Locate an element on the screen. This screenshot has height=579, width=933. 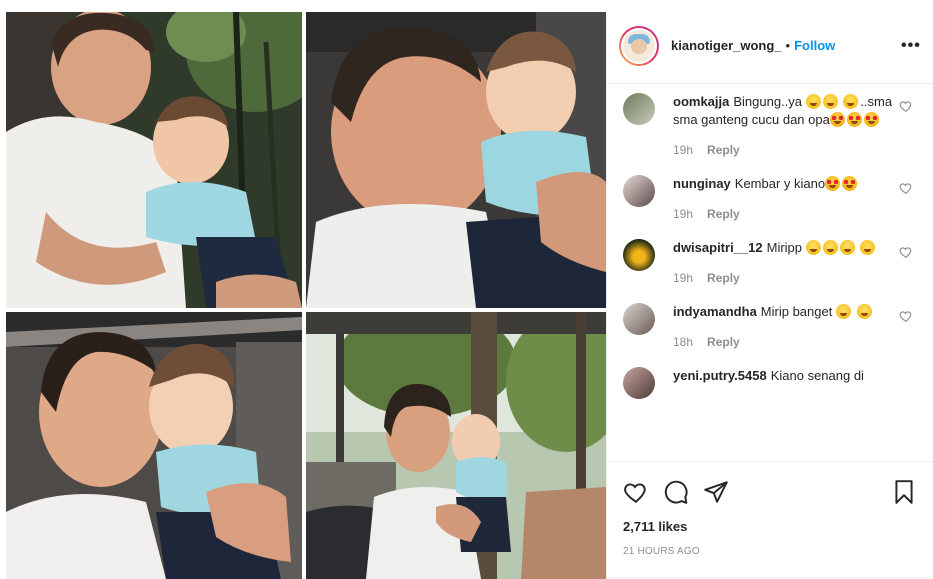
comment-text: Bingung..ya is located at coordinates (768, 101).